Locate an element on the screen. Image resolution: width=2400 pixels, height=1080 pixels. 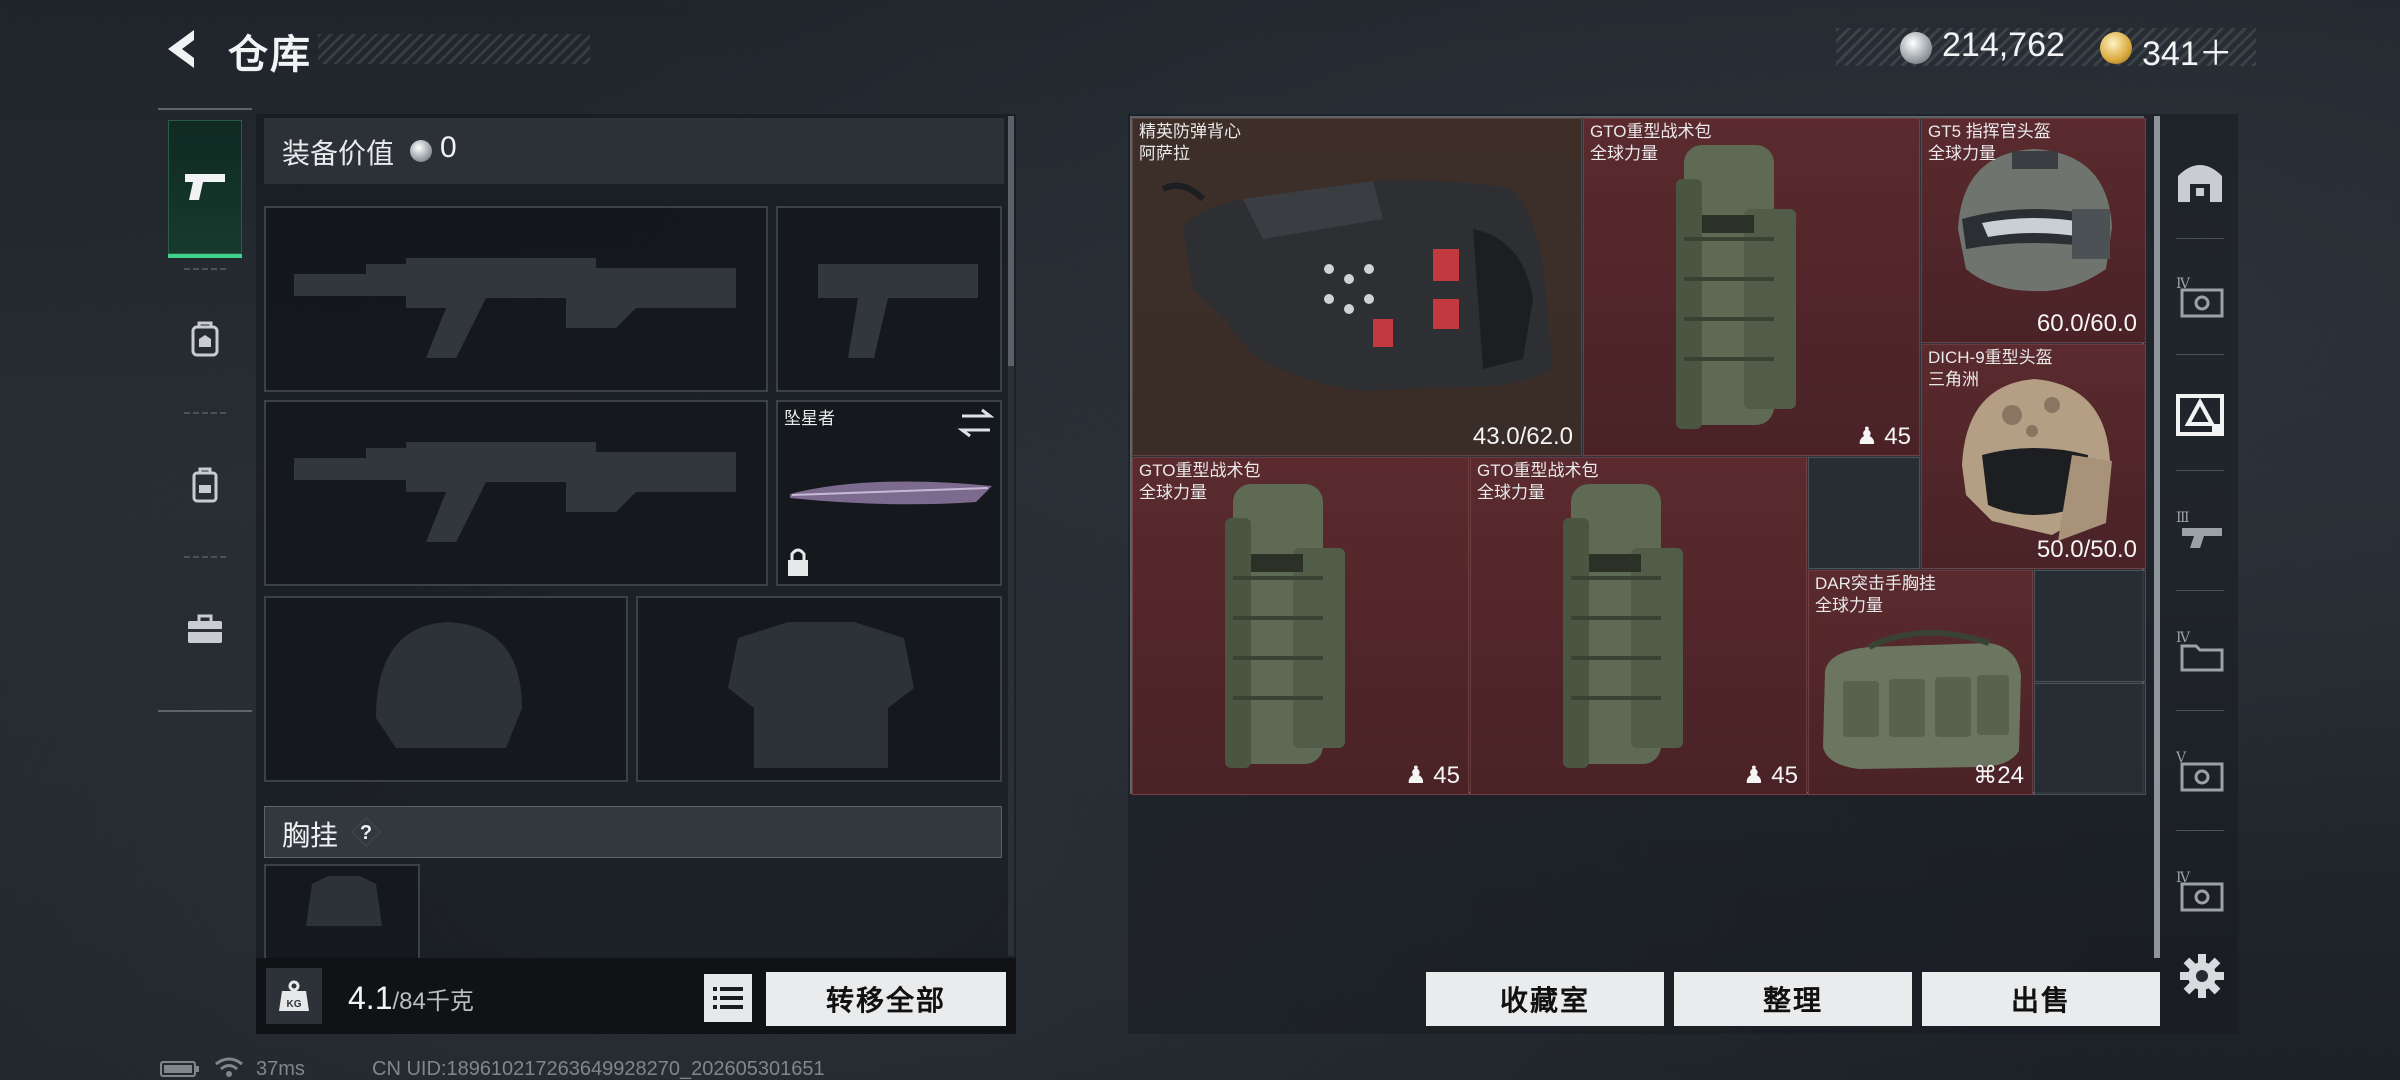
equipment-value-number: 0 is located at coordinates (448, 147).